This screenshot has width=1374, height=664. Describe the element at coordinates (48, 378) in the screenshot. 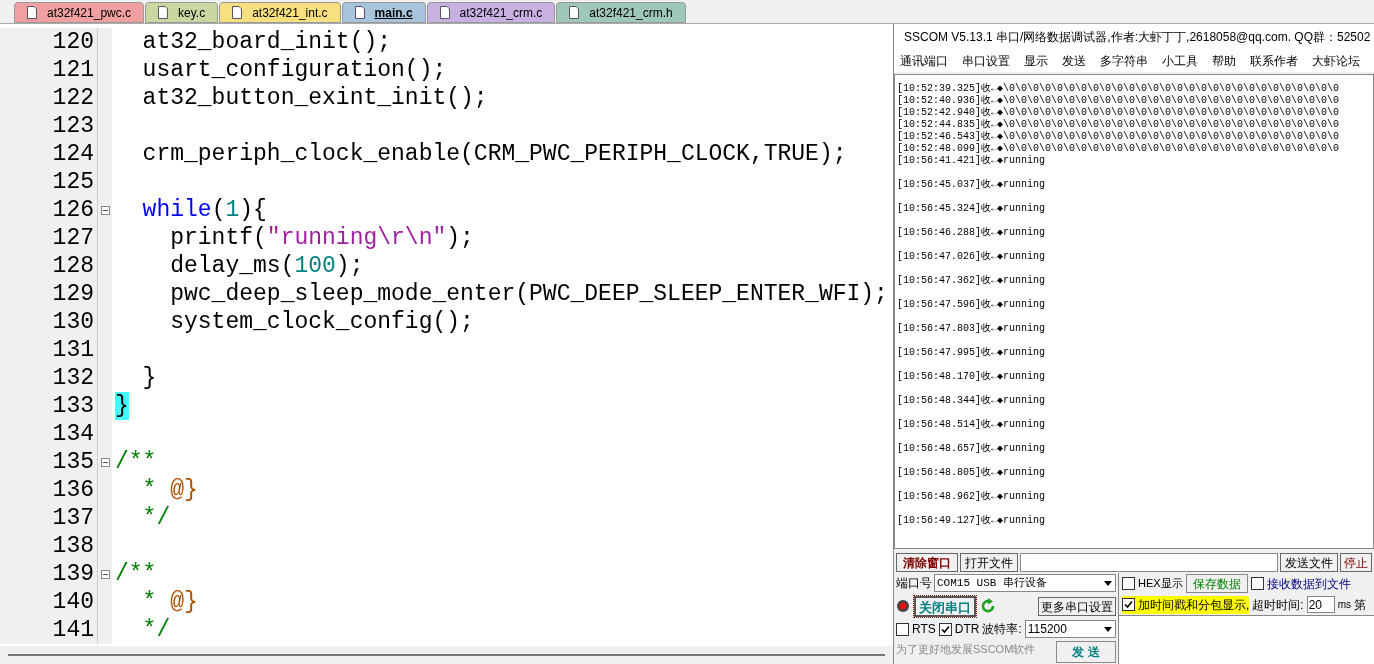

I see `line-number: 132` at that location.